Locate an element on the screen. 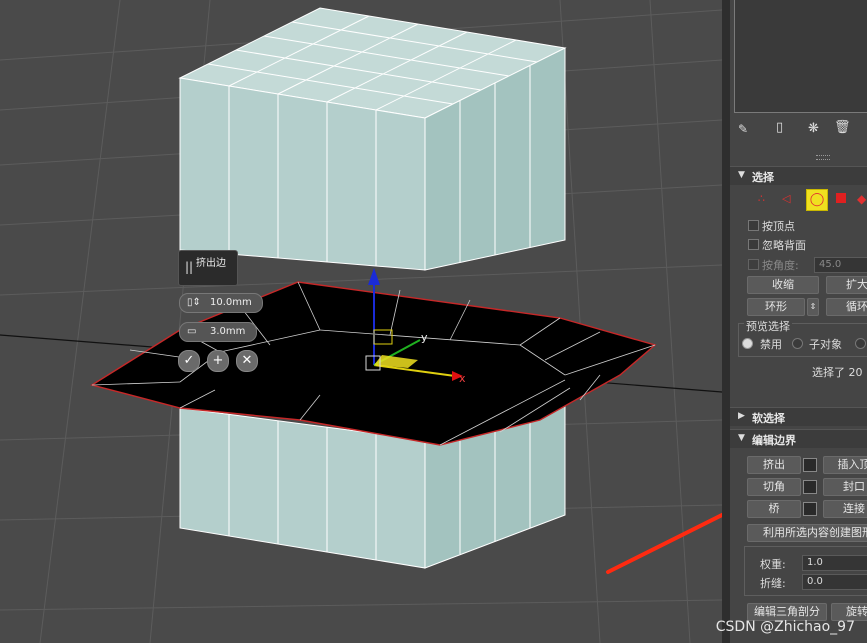 This screenshot has height=643, width=867. chamfer-button: 切角 is located at coordinates (774, 487).